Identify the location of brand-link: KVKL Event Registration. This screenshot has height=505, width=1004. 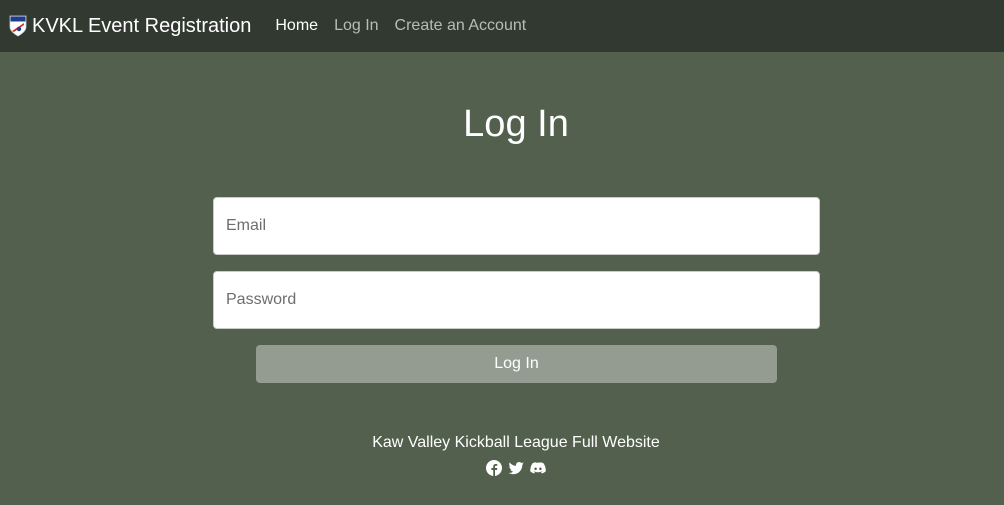
(130, 26).